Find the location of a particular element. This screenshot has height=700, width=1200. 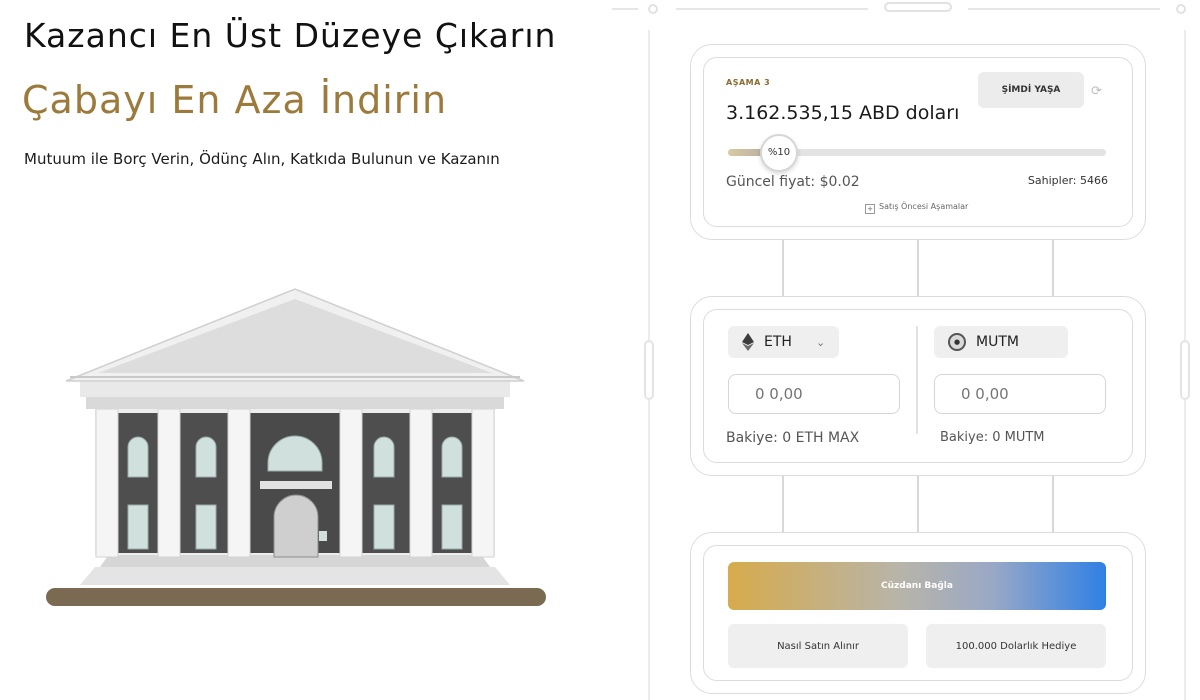

current-price: Güncel fiyat: $0.02 is located at coordinates (793, 182).